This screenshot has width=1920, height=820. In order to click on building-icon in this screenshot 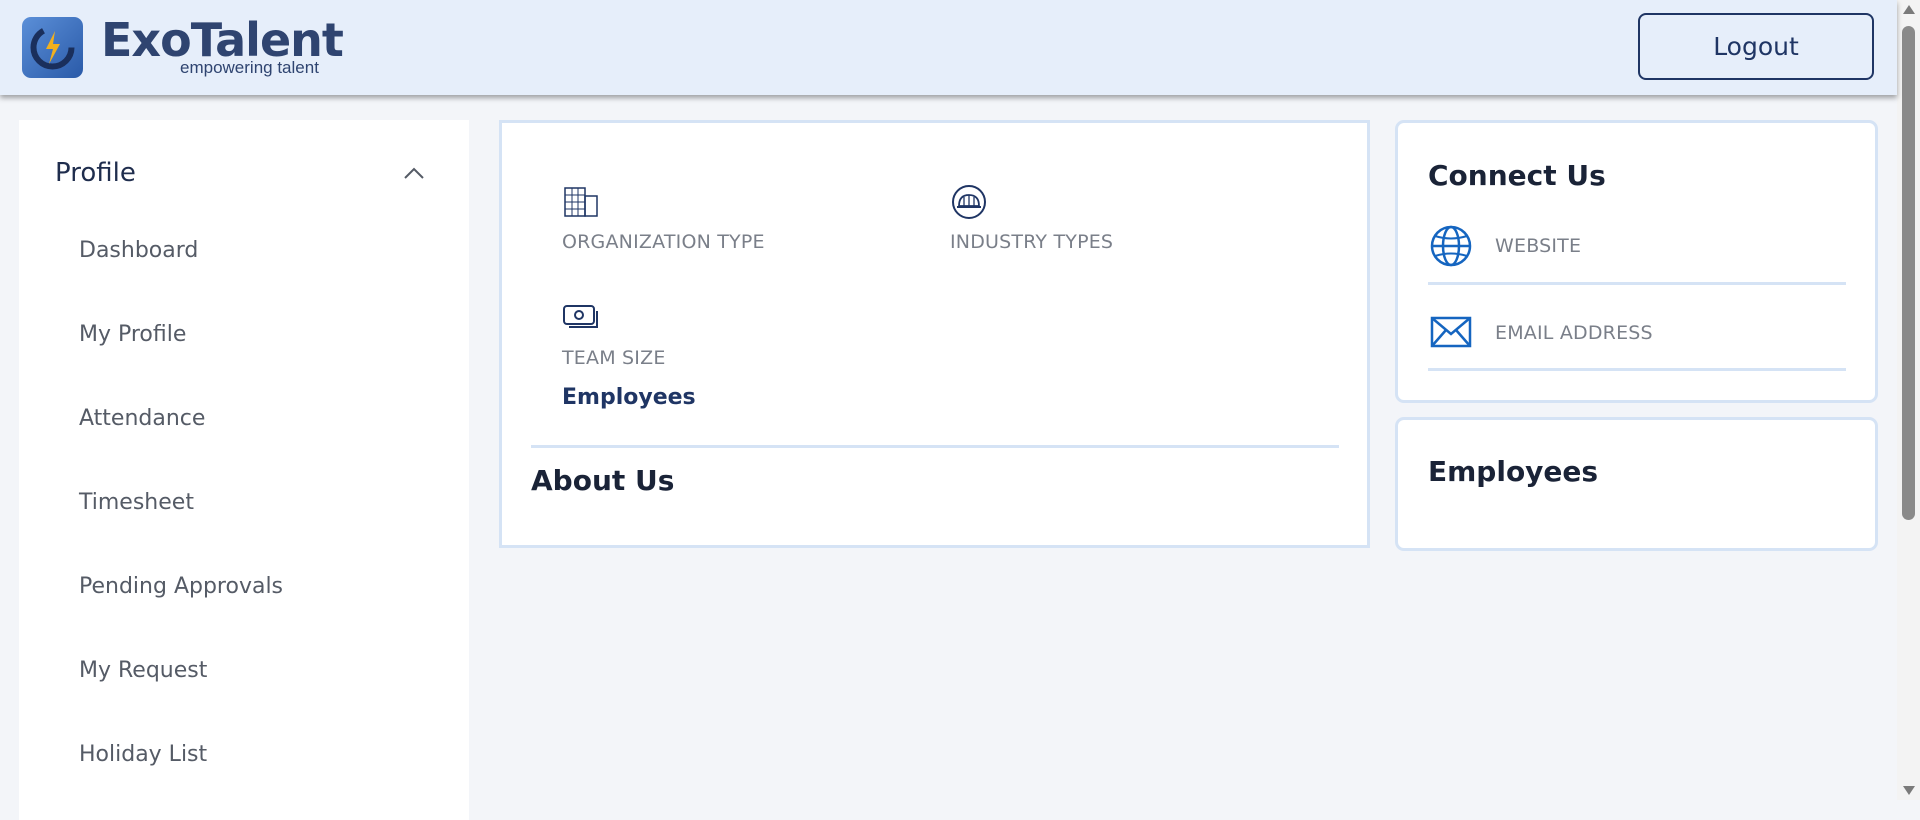, I will do `click(581, 202)`.